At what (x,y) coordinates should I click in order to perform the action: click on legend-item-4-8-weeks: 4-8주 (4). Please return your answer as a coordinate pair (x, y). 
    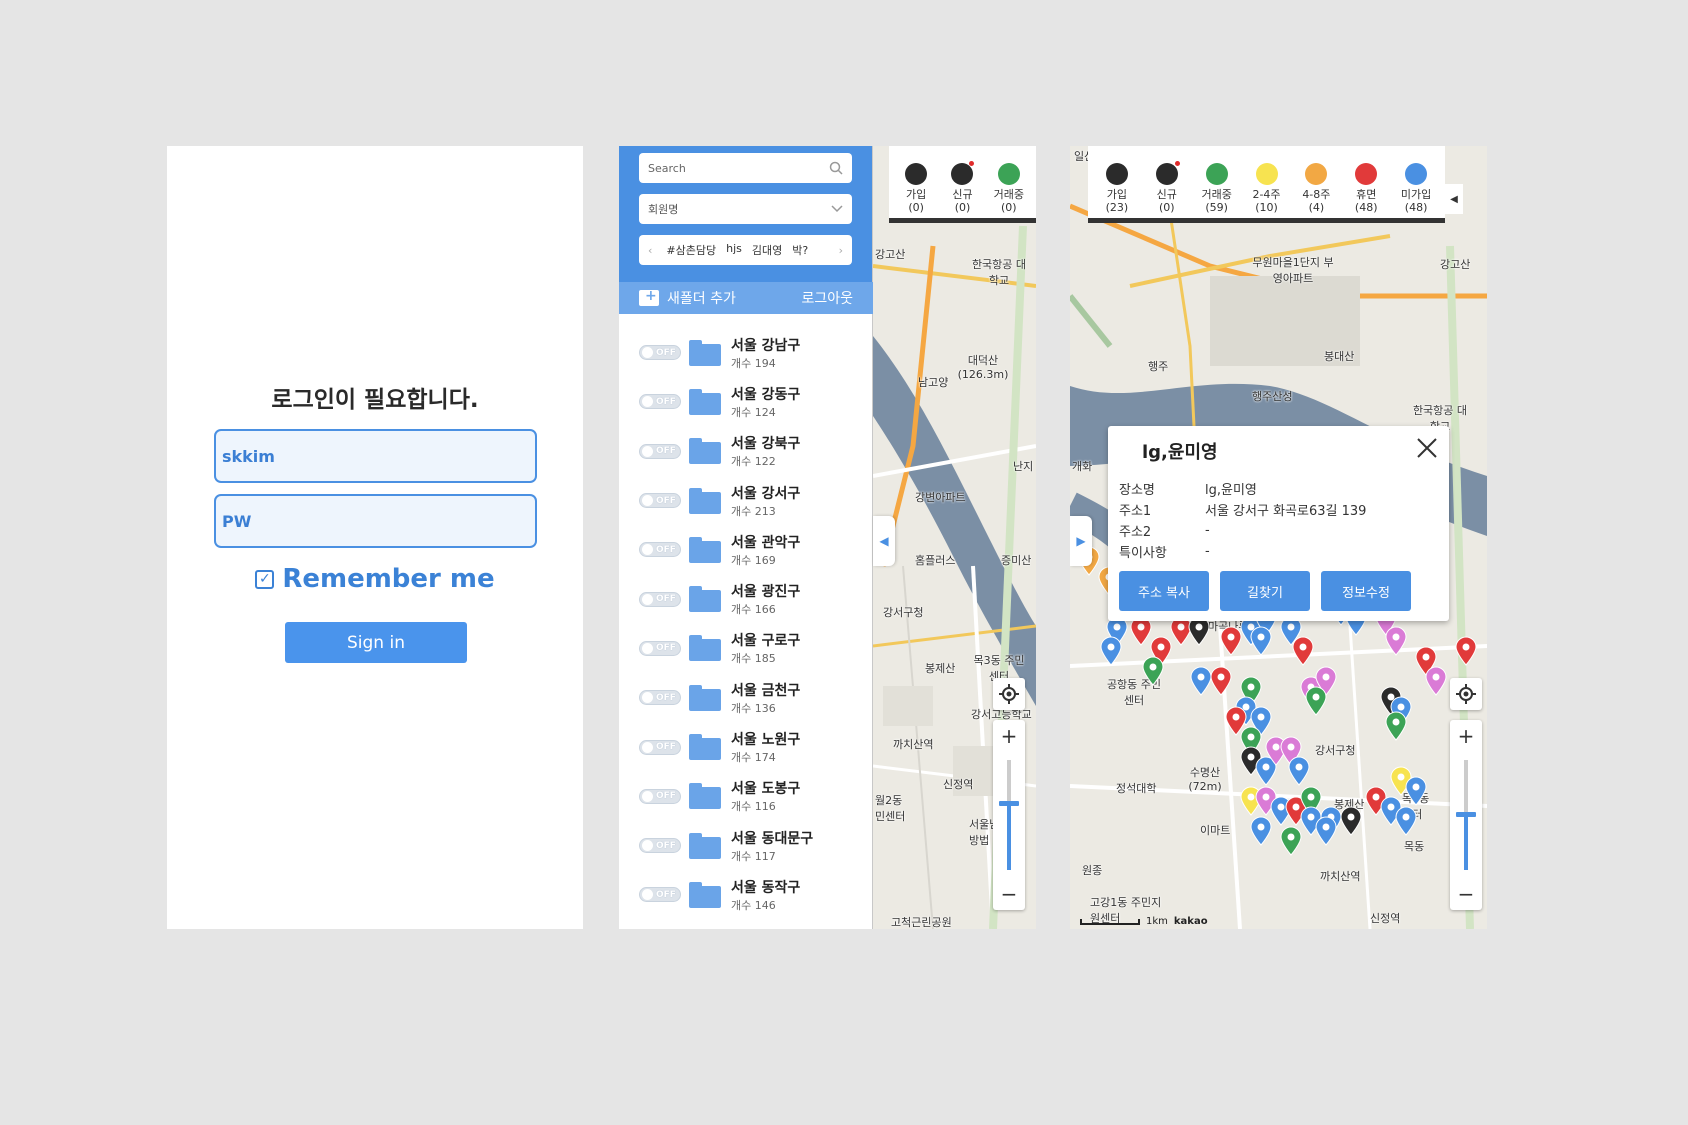
    Looking at the image, I should click on (1316, 188).